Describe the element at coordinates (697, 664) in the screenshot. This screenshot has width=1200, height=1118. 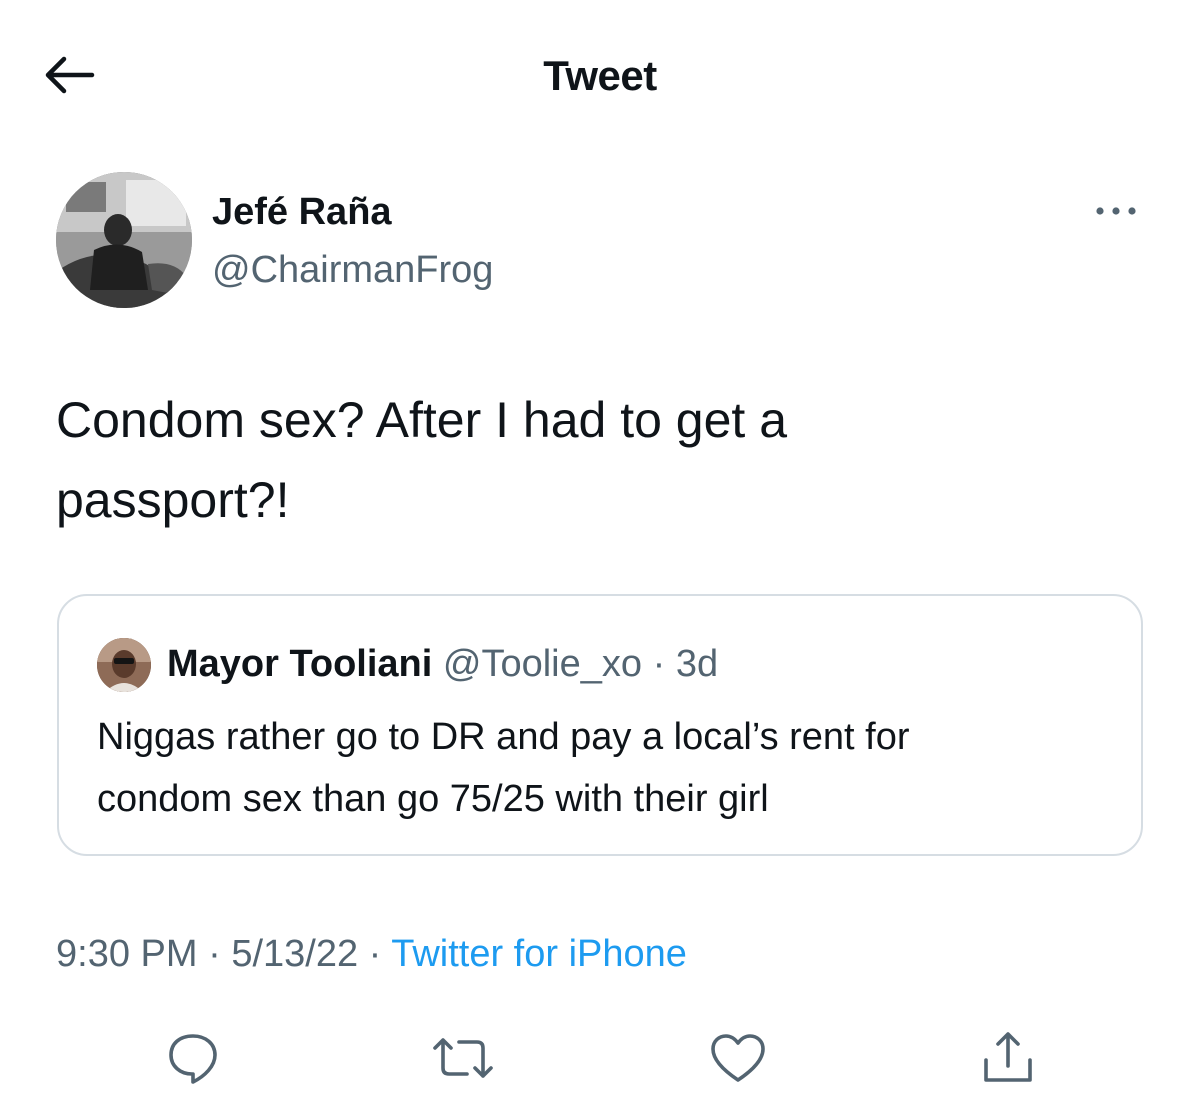
I see `quoted-tweet-time: 3d` at that location.